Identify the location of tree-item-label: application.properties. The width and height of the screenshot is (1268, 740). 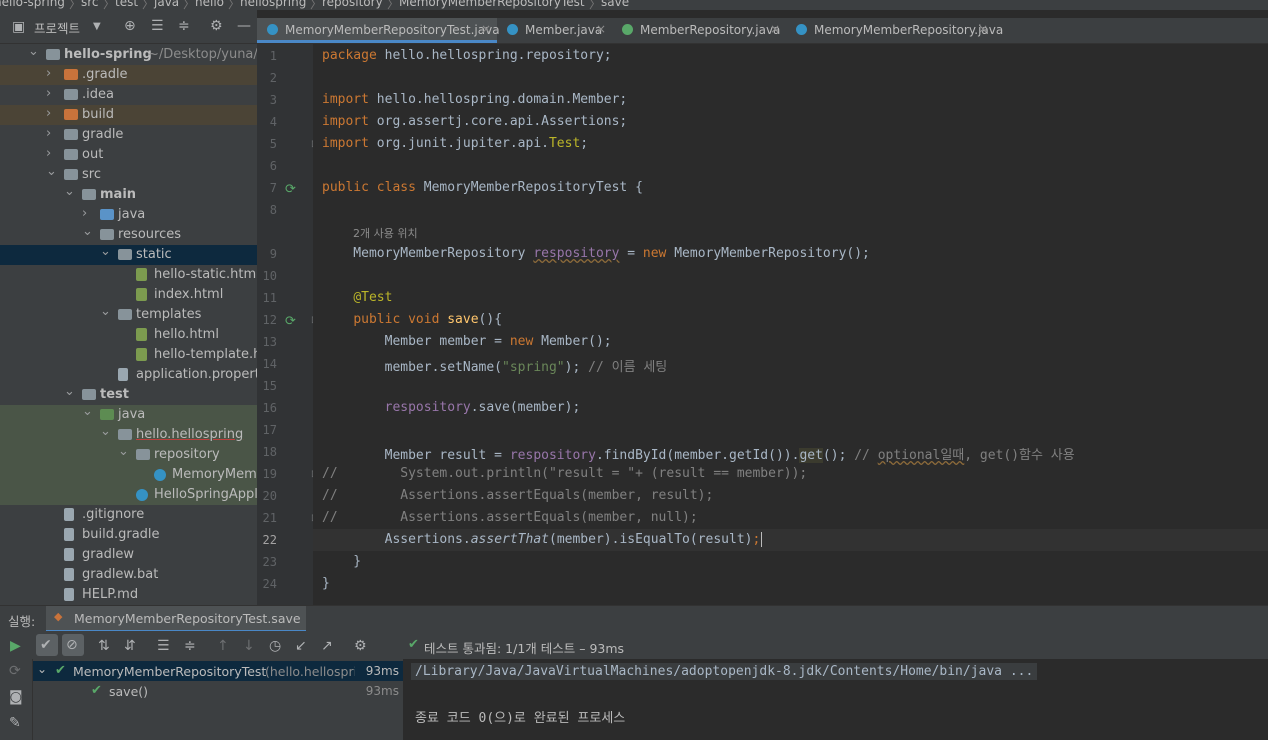
(196, 374).